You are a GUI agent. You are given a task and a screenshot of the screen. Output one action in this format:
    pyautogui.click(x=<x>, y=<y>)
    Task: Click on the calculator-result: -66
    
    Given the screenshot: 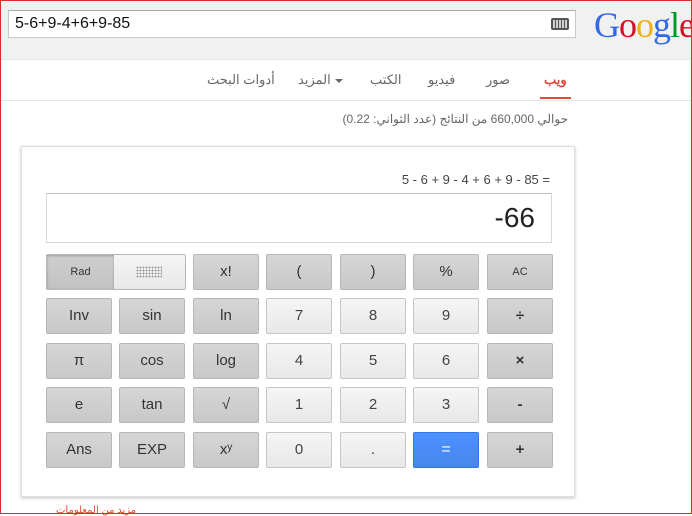 What is the action you would take?
    pyautogui.click(x=514, y=217)
    